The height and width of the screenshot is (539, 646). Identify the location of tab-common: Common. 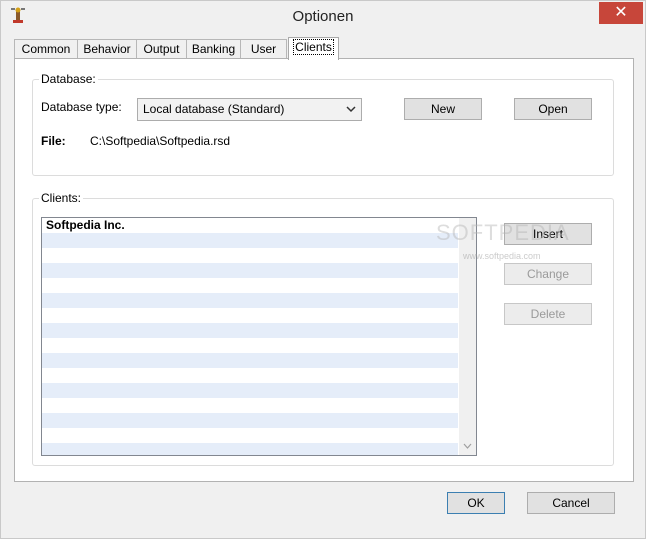
(46, 49).